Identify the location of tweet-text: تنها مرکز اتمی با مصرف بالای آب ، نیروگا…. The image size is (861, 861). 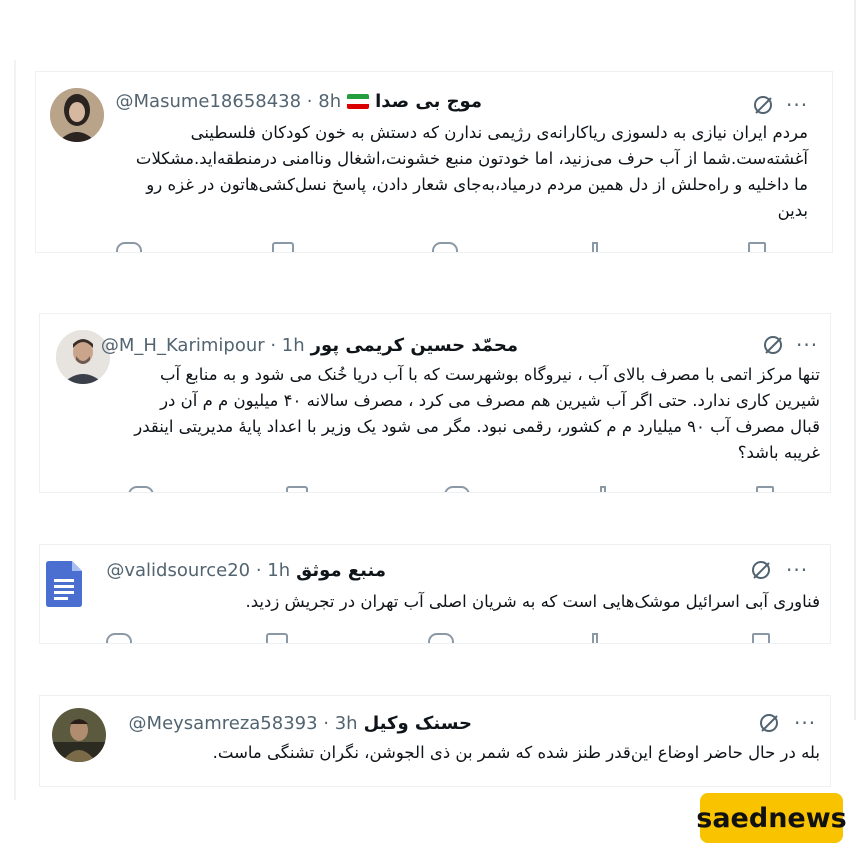
(477, 413).